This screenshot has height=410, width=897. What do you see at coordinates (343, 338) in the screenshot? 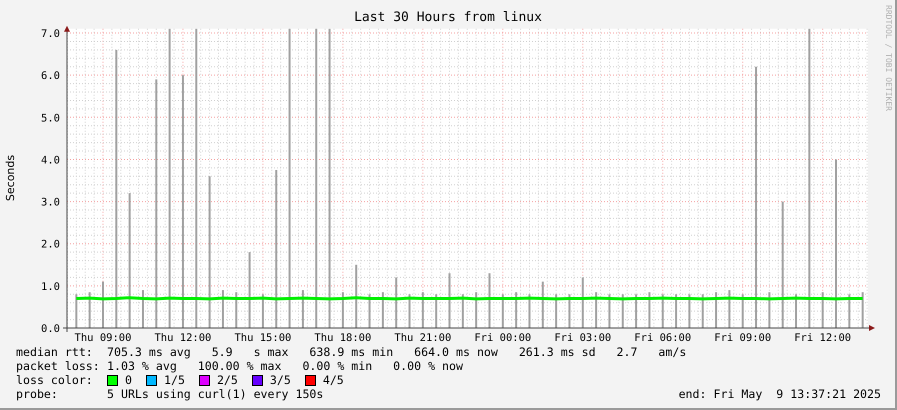
I see `x-tick-label: Thu 18:00` at bounding box center [343, 338].